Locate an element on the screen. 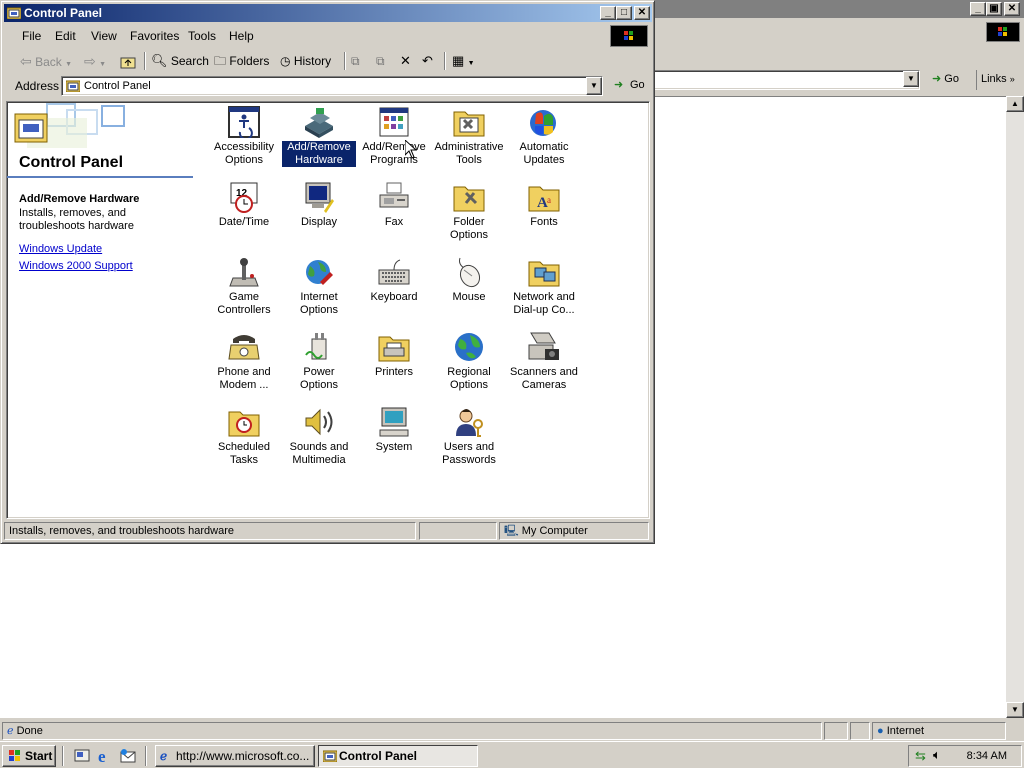 The image size is (1024, 768). search-icon: 🔍︎ is located at coordinates (159, 60).